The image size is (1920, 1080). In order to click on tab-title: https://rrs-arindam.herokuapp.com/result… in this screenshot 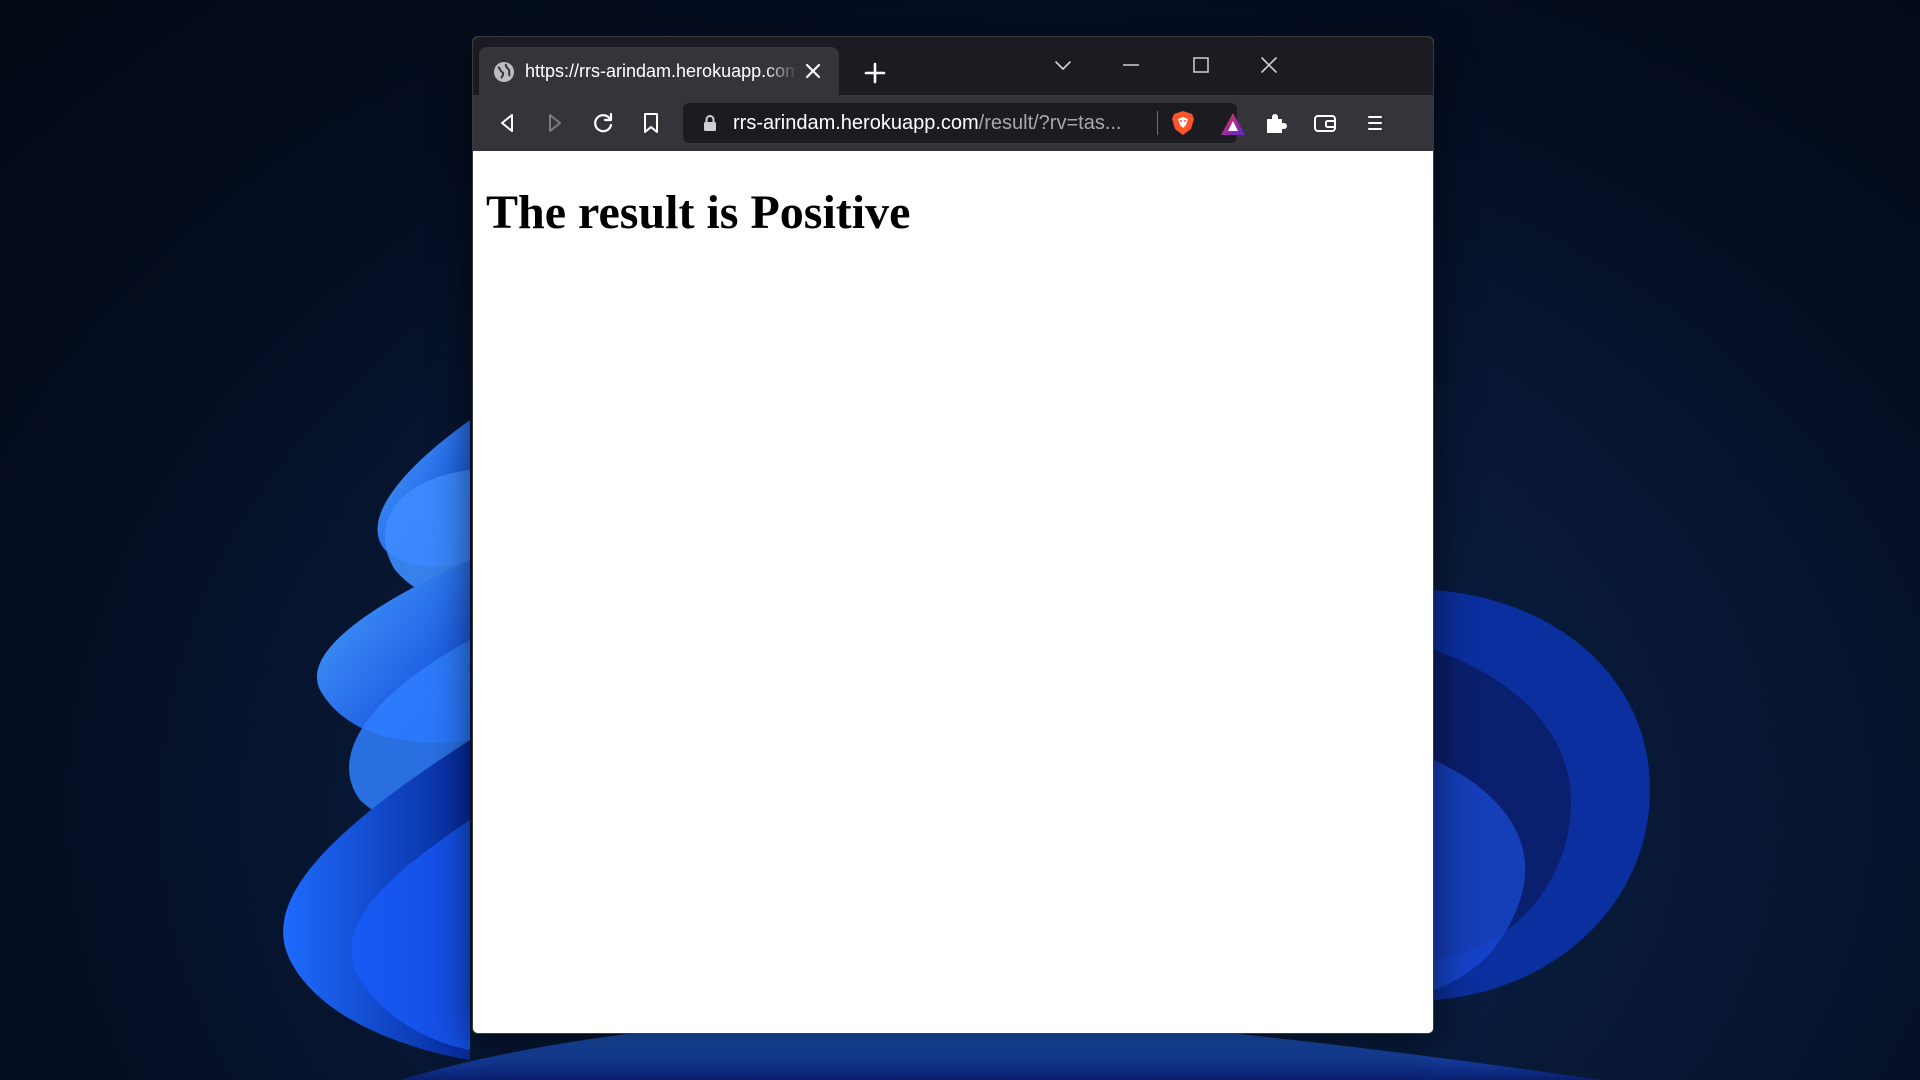, I will do `click(661, 71)`.